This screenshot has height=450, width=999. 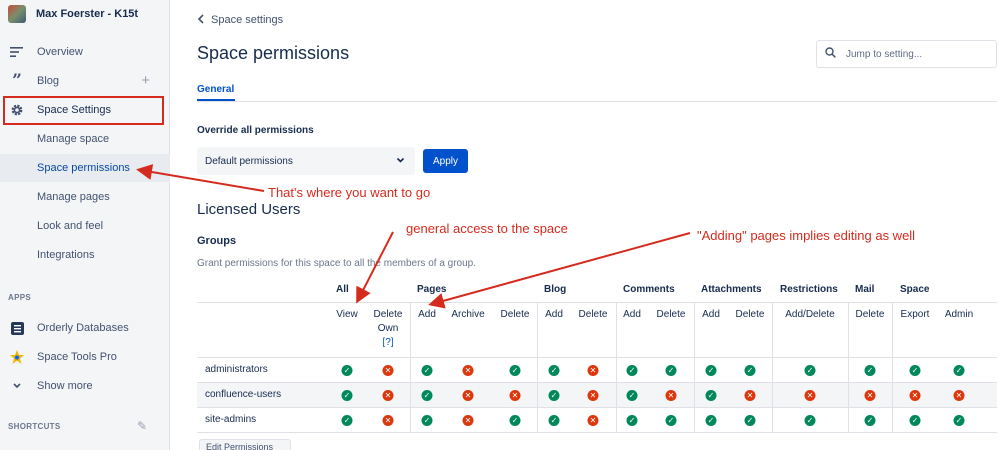 I want to click on sidebar-item-label: Blog, so click(x=48, y=81).